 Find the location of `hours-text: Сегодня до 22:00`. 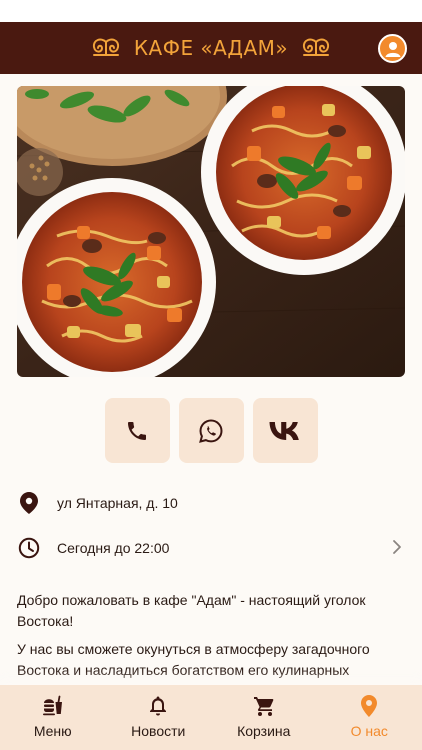

hours-text: Сегодня до 22:00 is located at coordinates (113, 548).